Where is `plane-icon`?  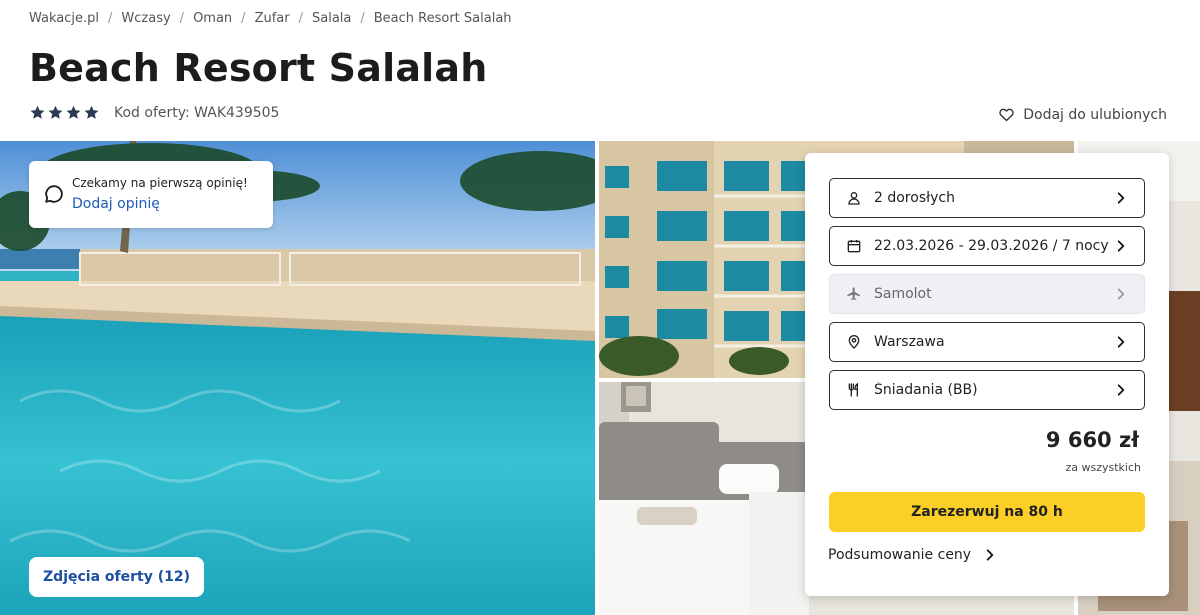 plane-icon is located at coordinates (854, 294).